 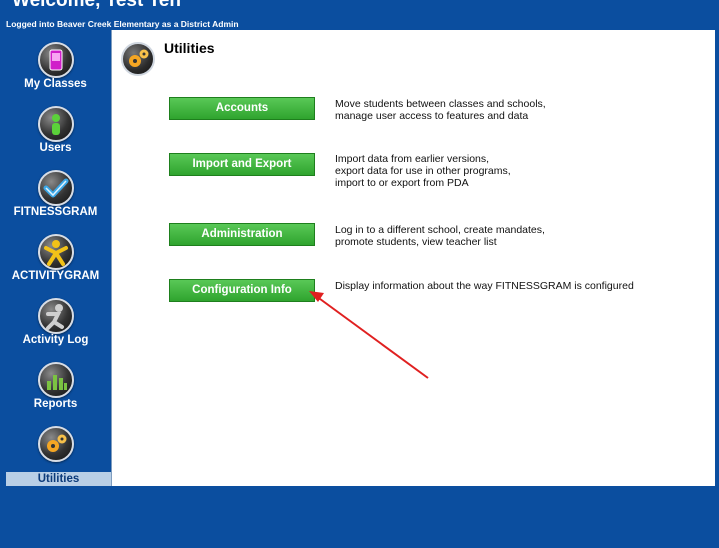 What do you see at coordinates (55, 84) in the screenshot?
I see `sidebar-item-label: My Classes` at bounding box center [55, 84].